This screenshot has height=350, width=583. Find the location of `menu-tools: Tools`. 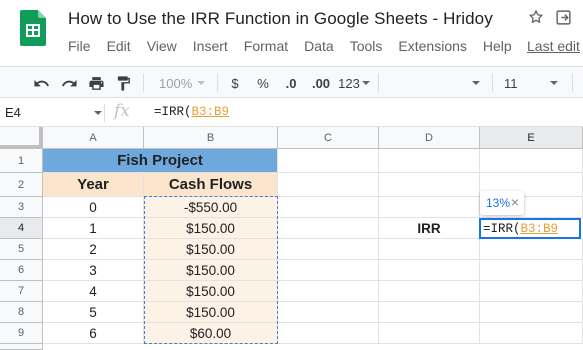

menu-tools: Tools is located at coordinates (366, 46).